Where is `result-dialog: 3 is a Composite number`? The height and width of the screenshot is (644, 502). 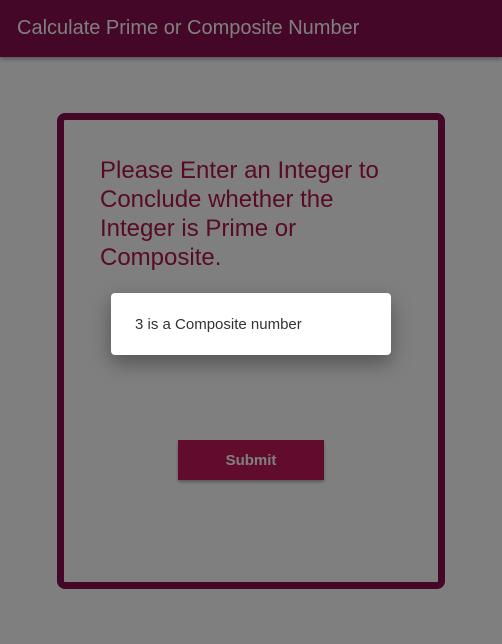 result-dialog: 3 is a Composite number is located at coordinates (251, 324).